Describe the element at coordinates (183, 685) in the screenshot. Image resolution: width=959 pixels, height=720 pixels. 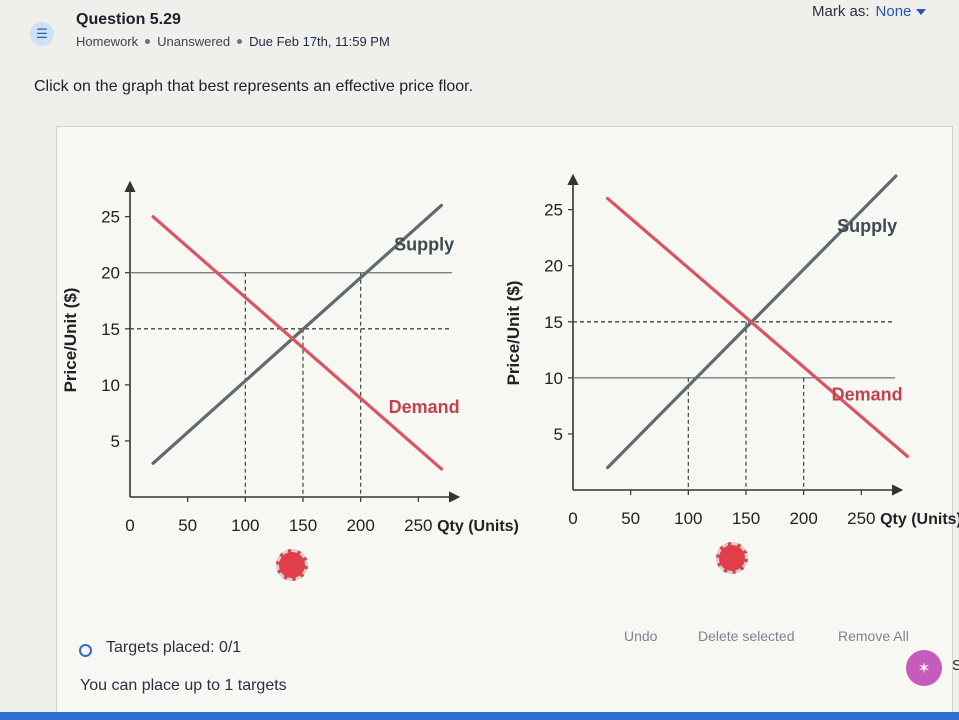
I see `targets-limit-text: You can place up to 1 targets` at that location.